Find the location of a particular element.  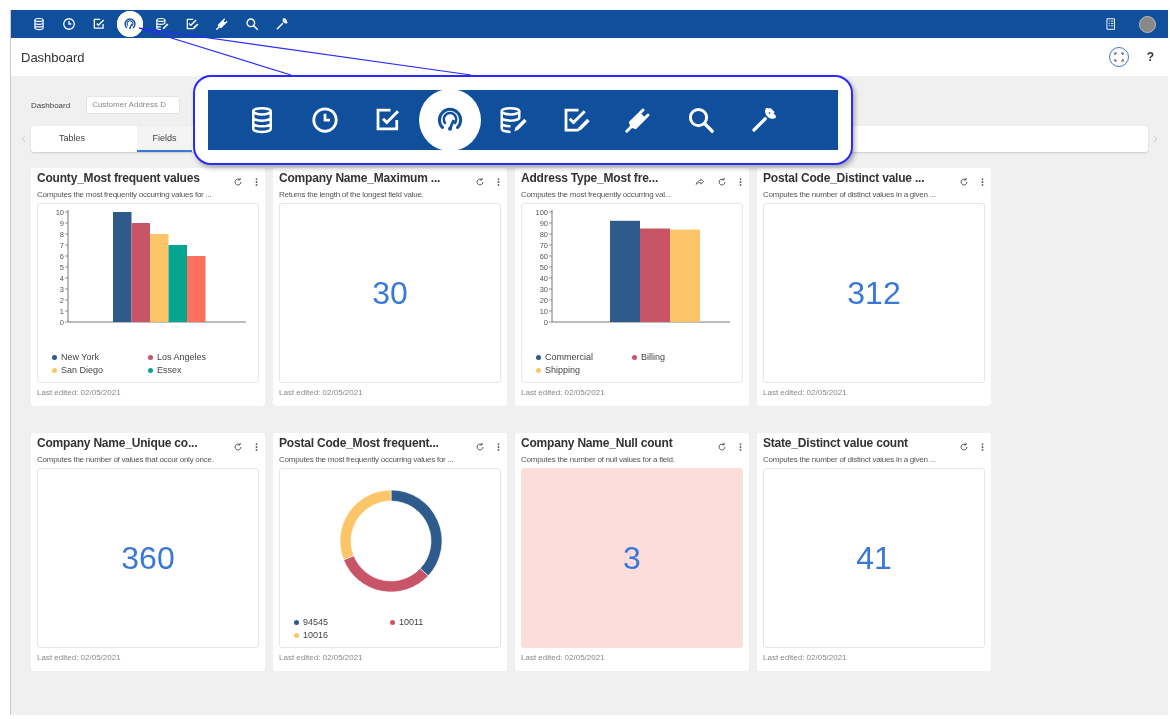

legend-label: Essex is located at coordinates (169, 370).